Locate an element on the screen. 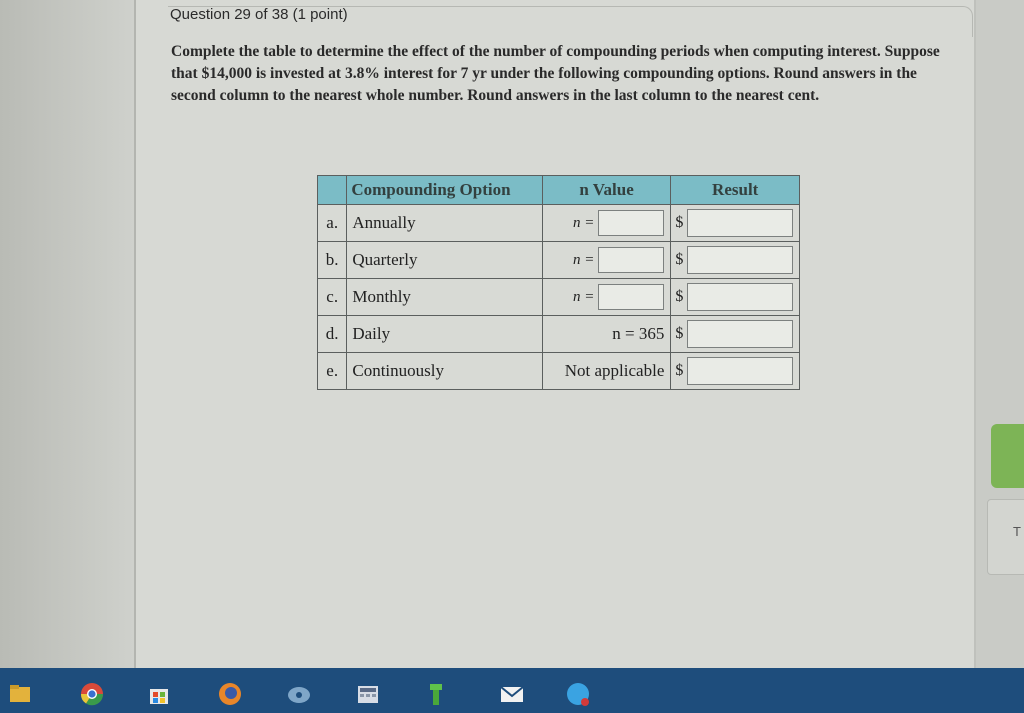 This screenshot has height=713, width=1024. firefox-icon is located at coordinates (230, 694).